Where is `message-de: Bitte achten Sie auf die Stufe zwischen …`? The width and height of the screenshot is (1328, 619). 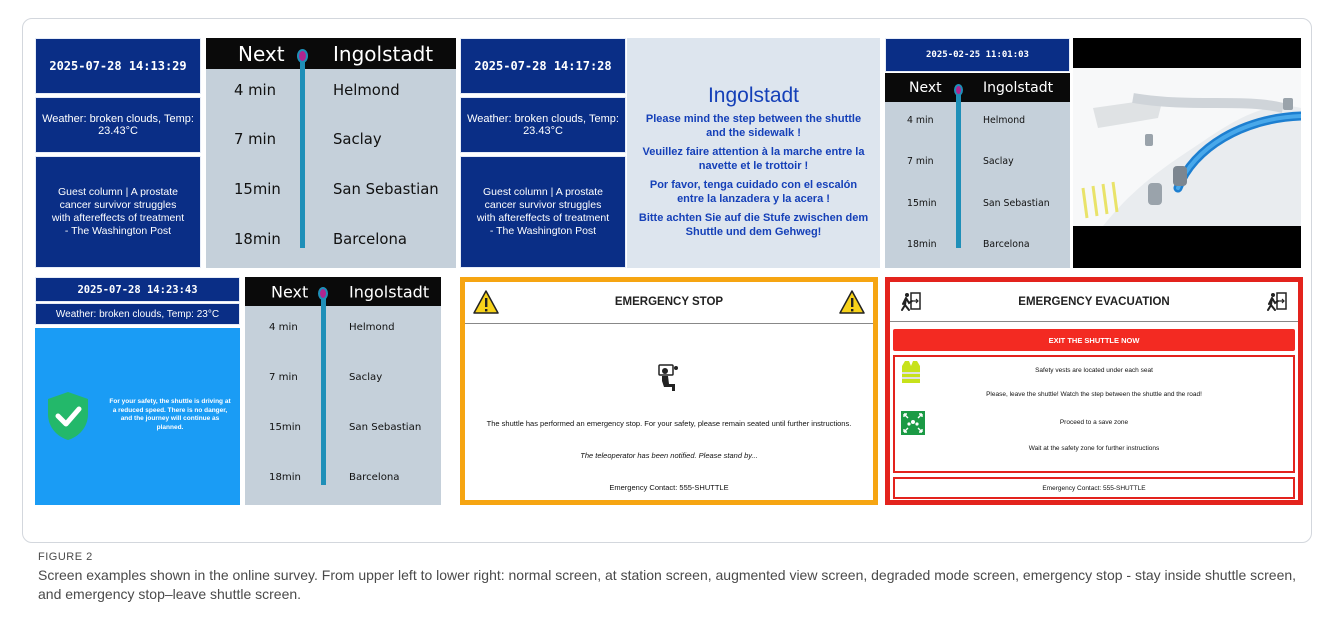
message-de: Bitte achten Sie auf die Stufe zwischen … is located at coordinates (753, 225).